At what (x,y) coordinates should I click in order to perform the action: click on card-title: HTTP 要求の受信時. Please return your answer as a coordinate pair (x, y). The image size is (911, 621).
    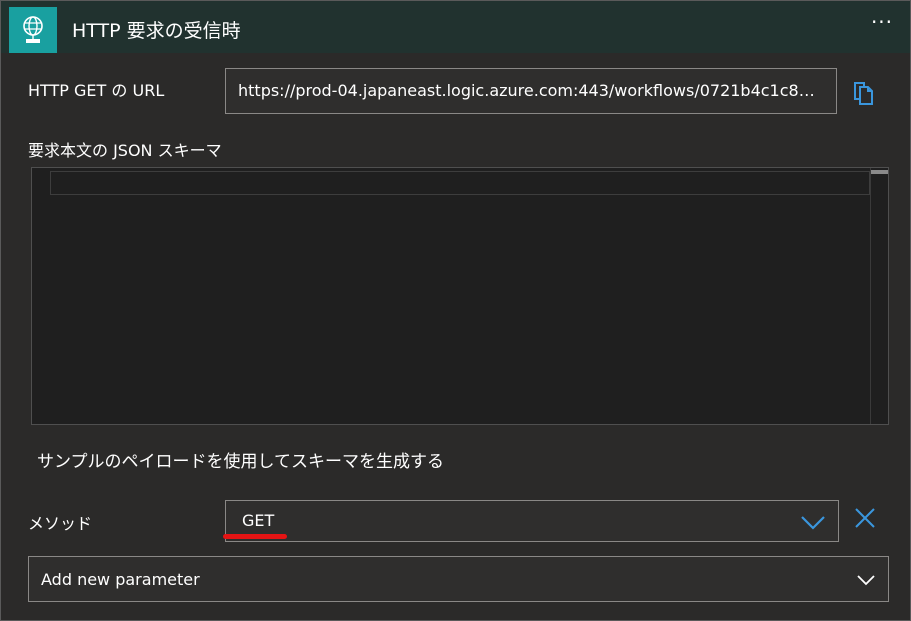
    Looking at the image, I should click on (156, 31).